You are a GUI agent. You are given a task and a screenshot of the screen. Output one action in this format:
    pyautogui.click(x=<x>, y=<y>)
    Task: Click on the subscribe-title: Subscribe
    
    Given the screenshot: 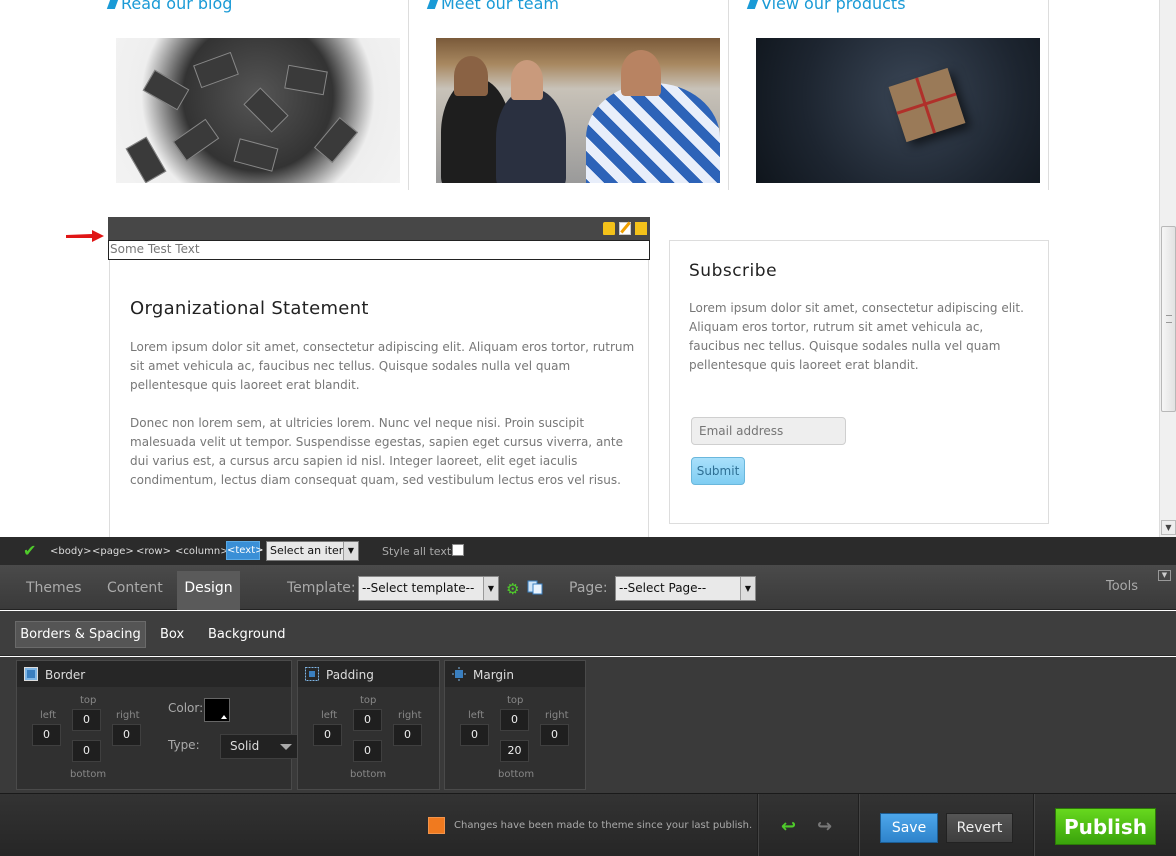 What is the action you would take?
    pyautogui.click(x=733, y=271)
    